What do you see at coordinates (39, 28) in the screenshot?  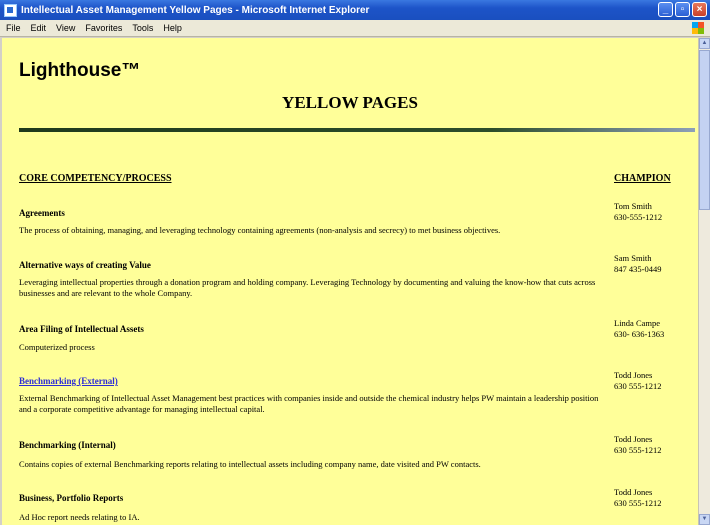 I see `menu-edit: Edit` at bounding box center [39, 28].